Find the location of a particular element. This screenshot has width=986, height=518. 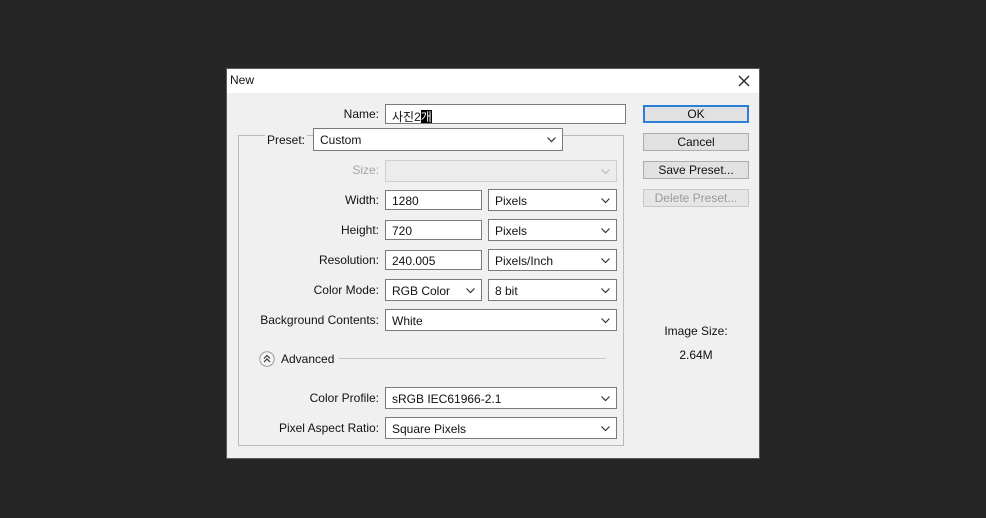

color-mode-select: RGB Color is located at coordinates (433, 290).